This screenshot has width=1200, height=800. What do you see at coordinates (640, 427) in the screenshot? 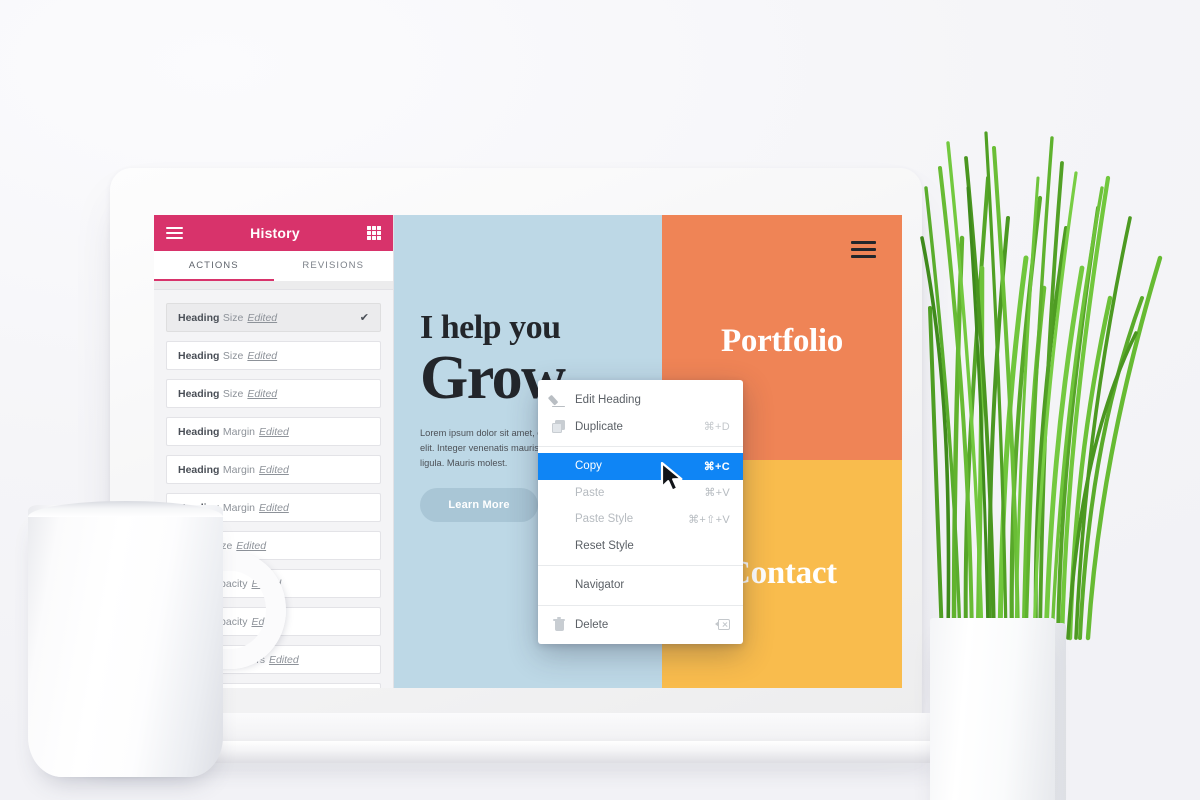
I see `menu-item-duplicate: Duplicate ⌘+D` at bounding box center [640, 427].